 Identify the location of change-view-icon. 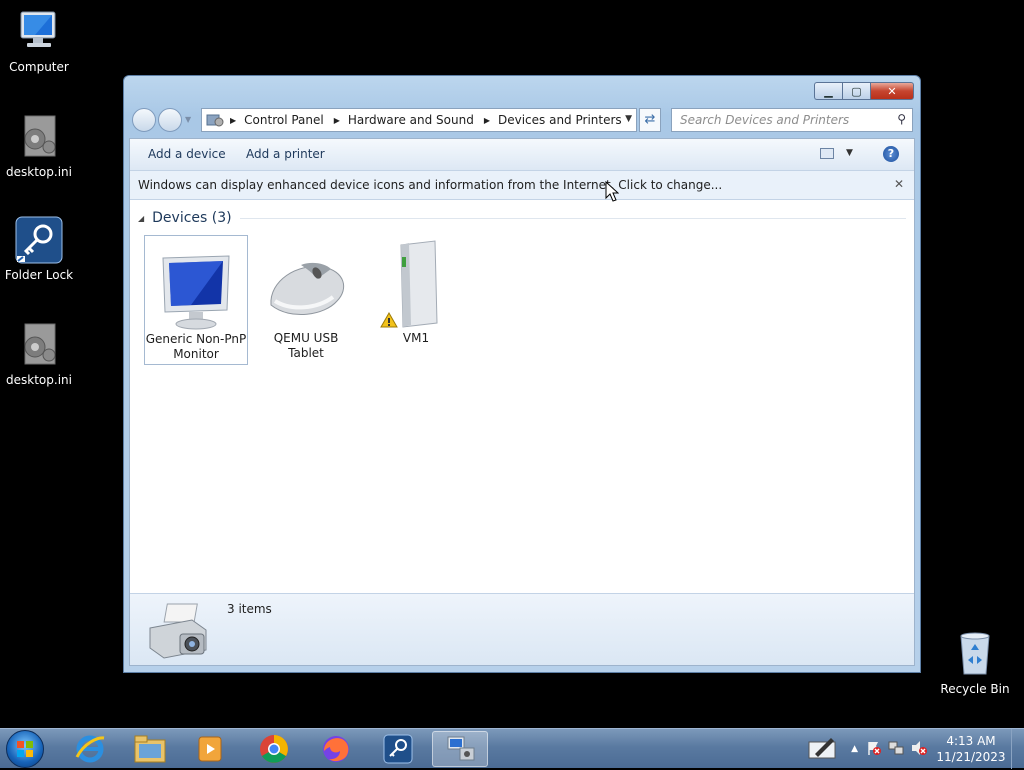
(827, 153).